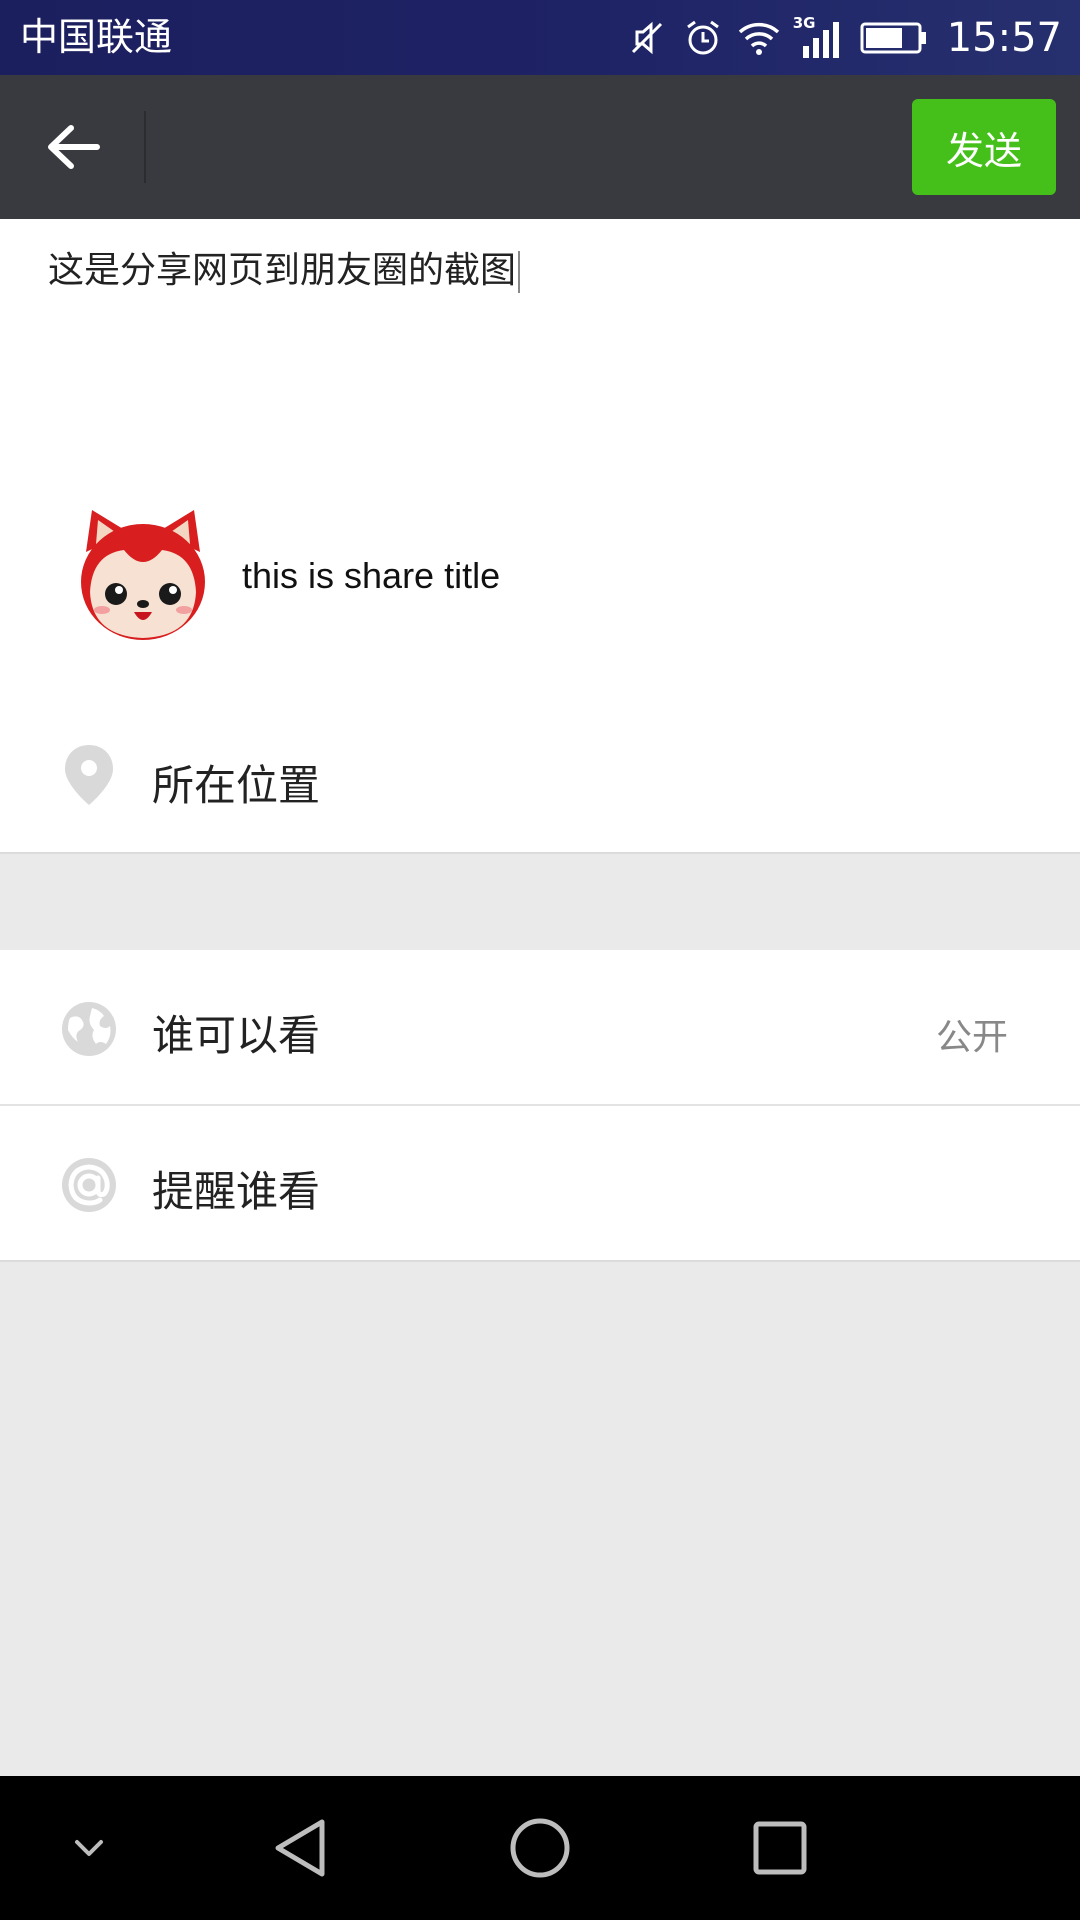 Image resolution: width=1080 pixels, height=1920 pixels. Describe the element at coordinates (236, 1035) in the screenshot. I see `visibility-label: 谁可以看` at that location.